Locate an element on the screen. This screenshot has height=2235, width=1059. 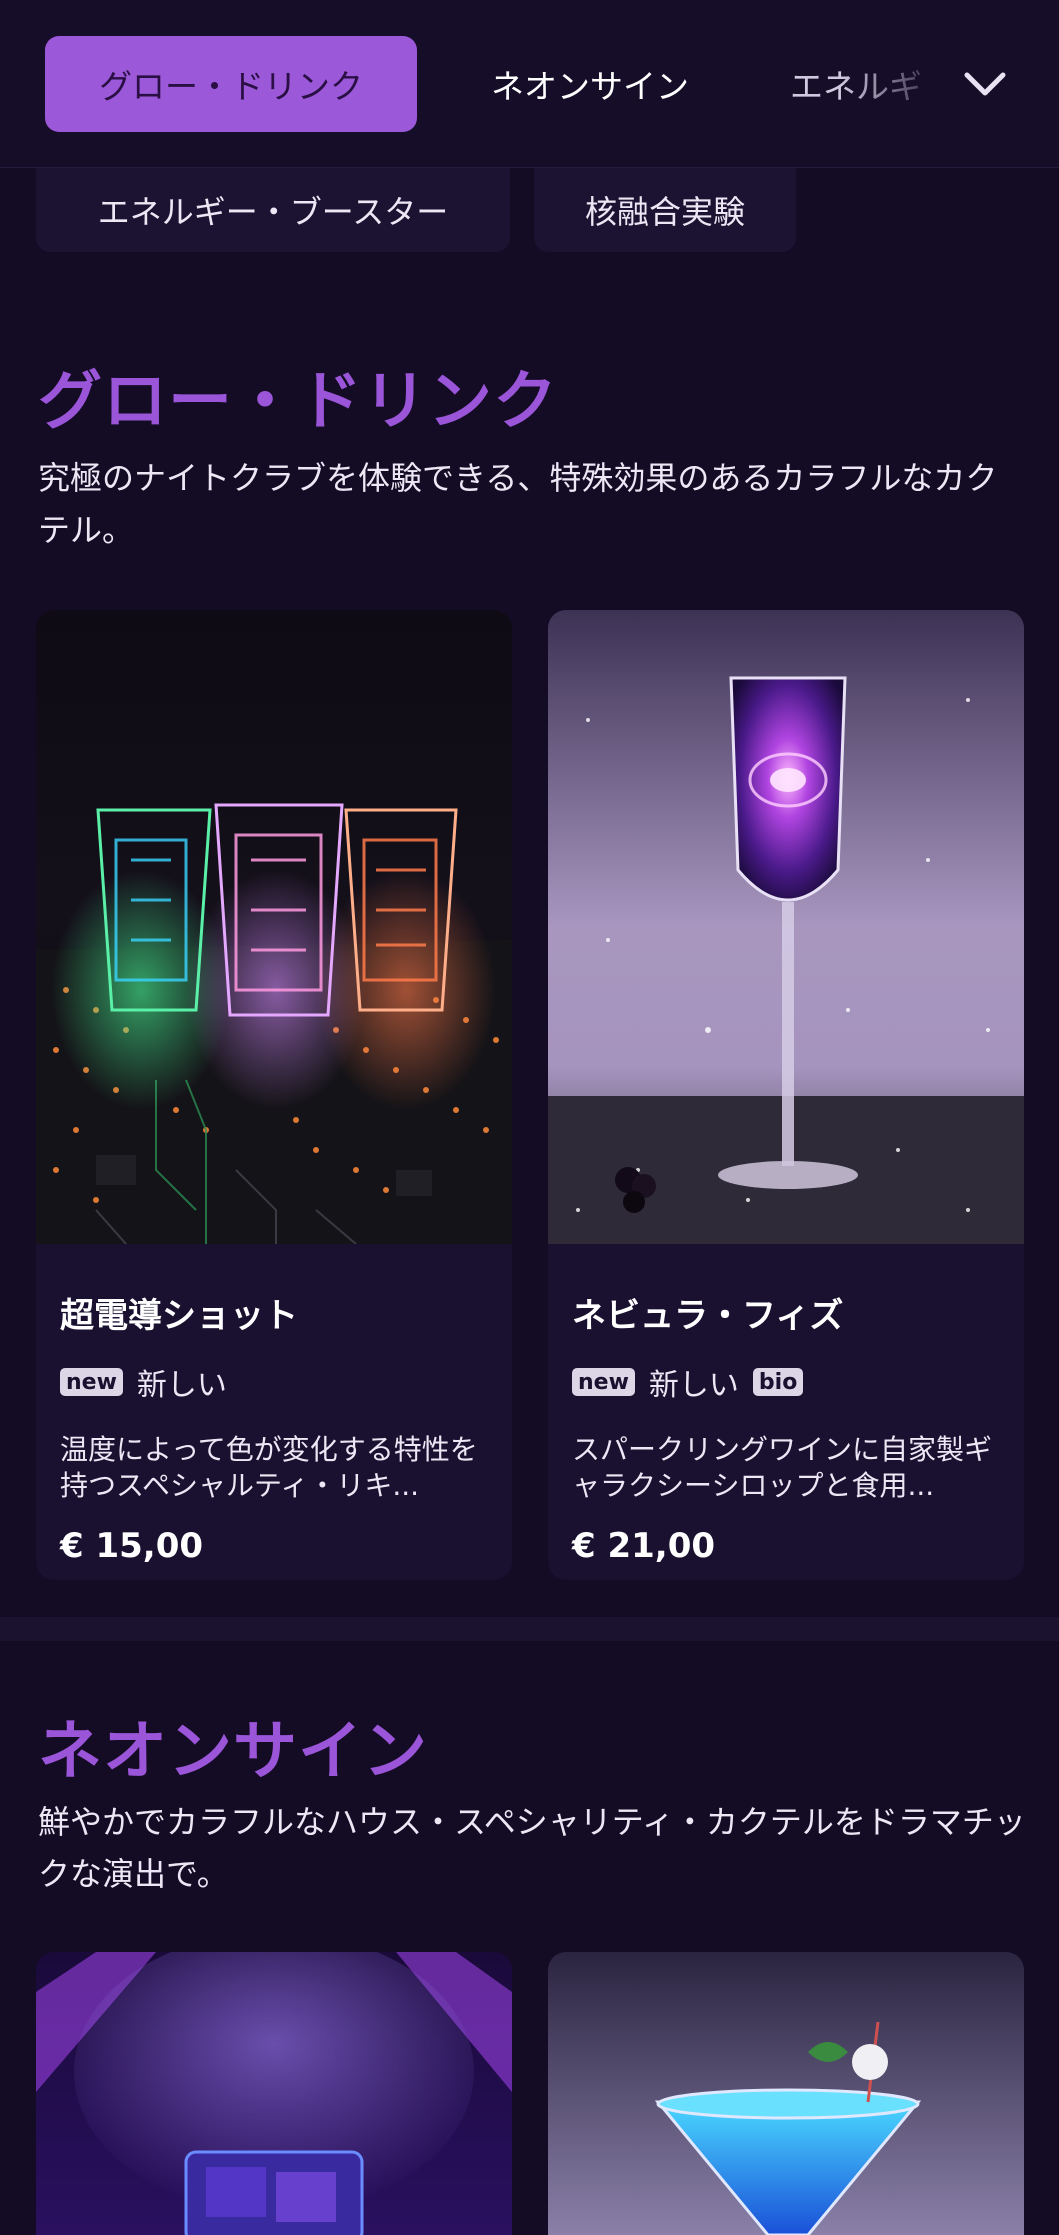
category-tab-bar: グロー・ドリンク ネオンサイン エネルギ is located at coordinates (529, 84).